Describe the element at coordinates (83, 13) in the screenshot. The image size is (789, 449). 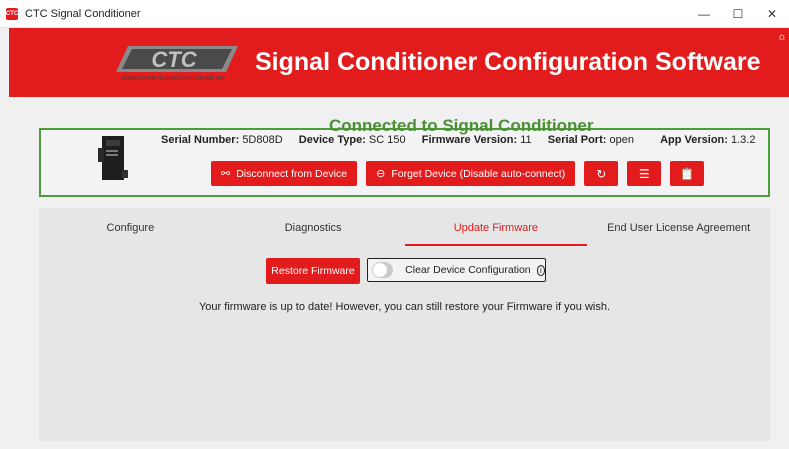
I see `window-title: CTC Signal Conditioner` at that location.